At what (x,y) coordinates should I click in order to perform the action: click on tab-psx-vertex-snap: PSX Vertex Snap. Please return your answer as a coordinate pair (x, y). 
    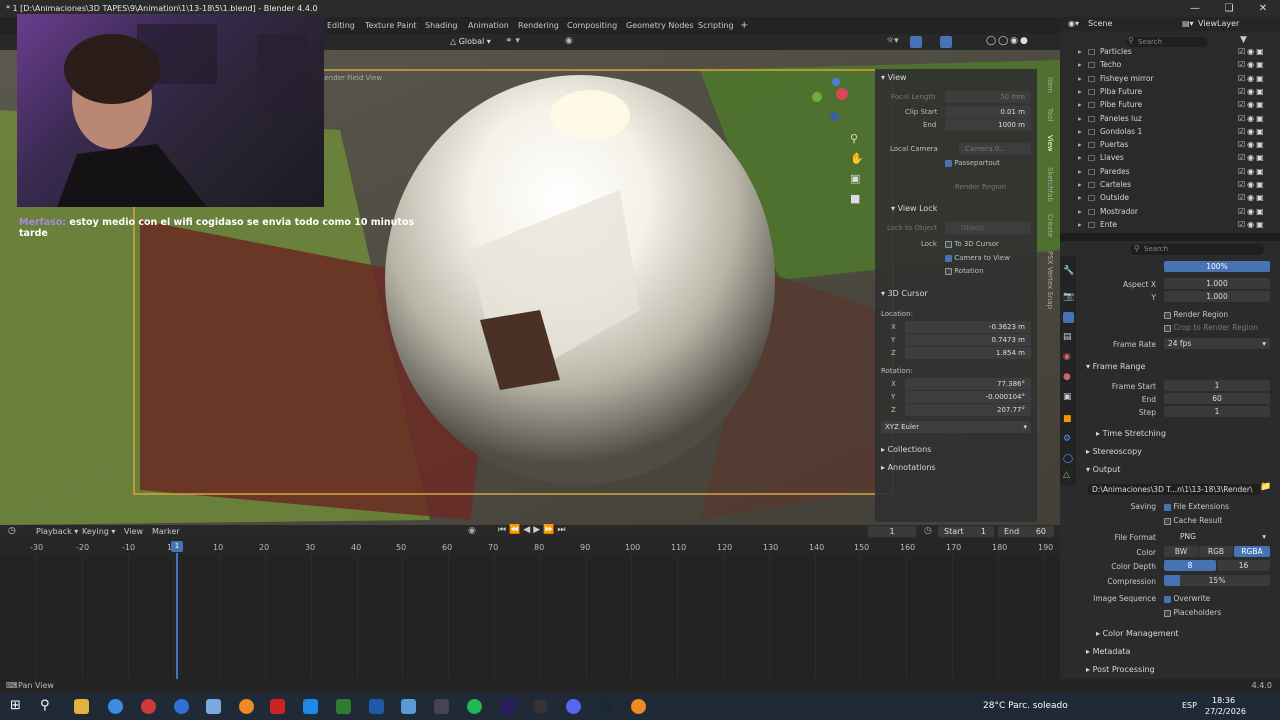
    Looking at the image, I should click on (1048, 280).